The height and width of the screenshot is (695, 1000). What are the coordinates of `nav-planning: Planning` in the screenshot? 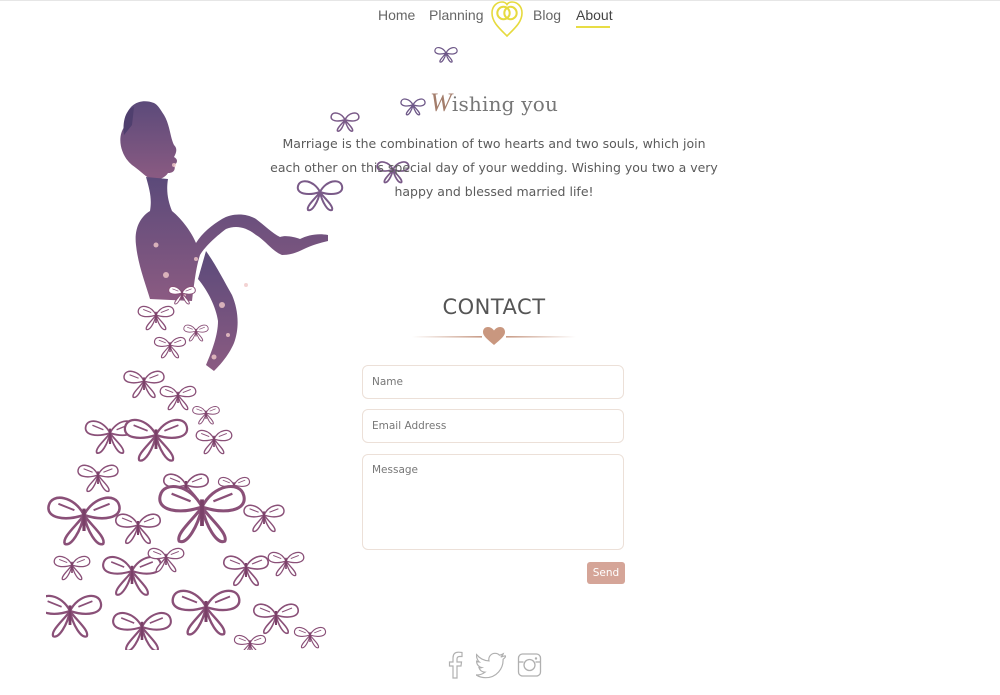 It's located at (456, 15).